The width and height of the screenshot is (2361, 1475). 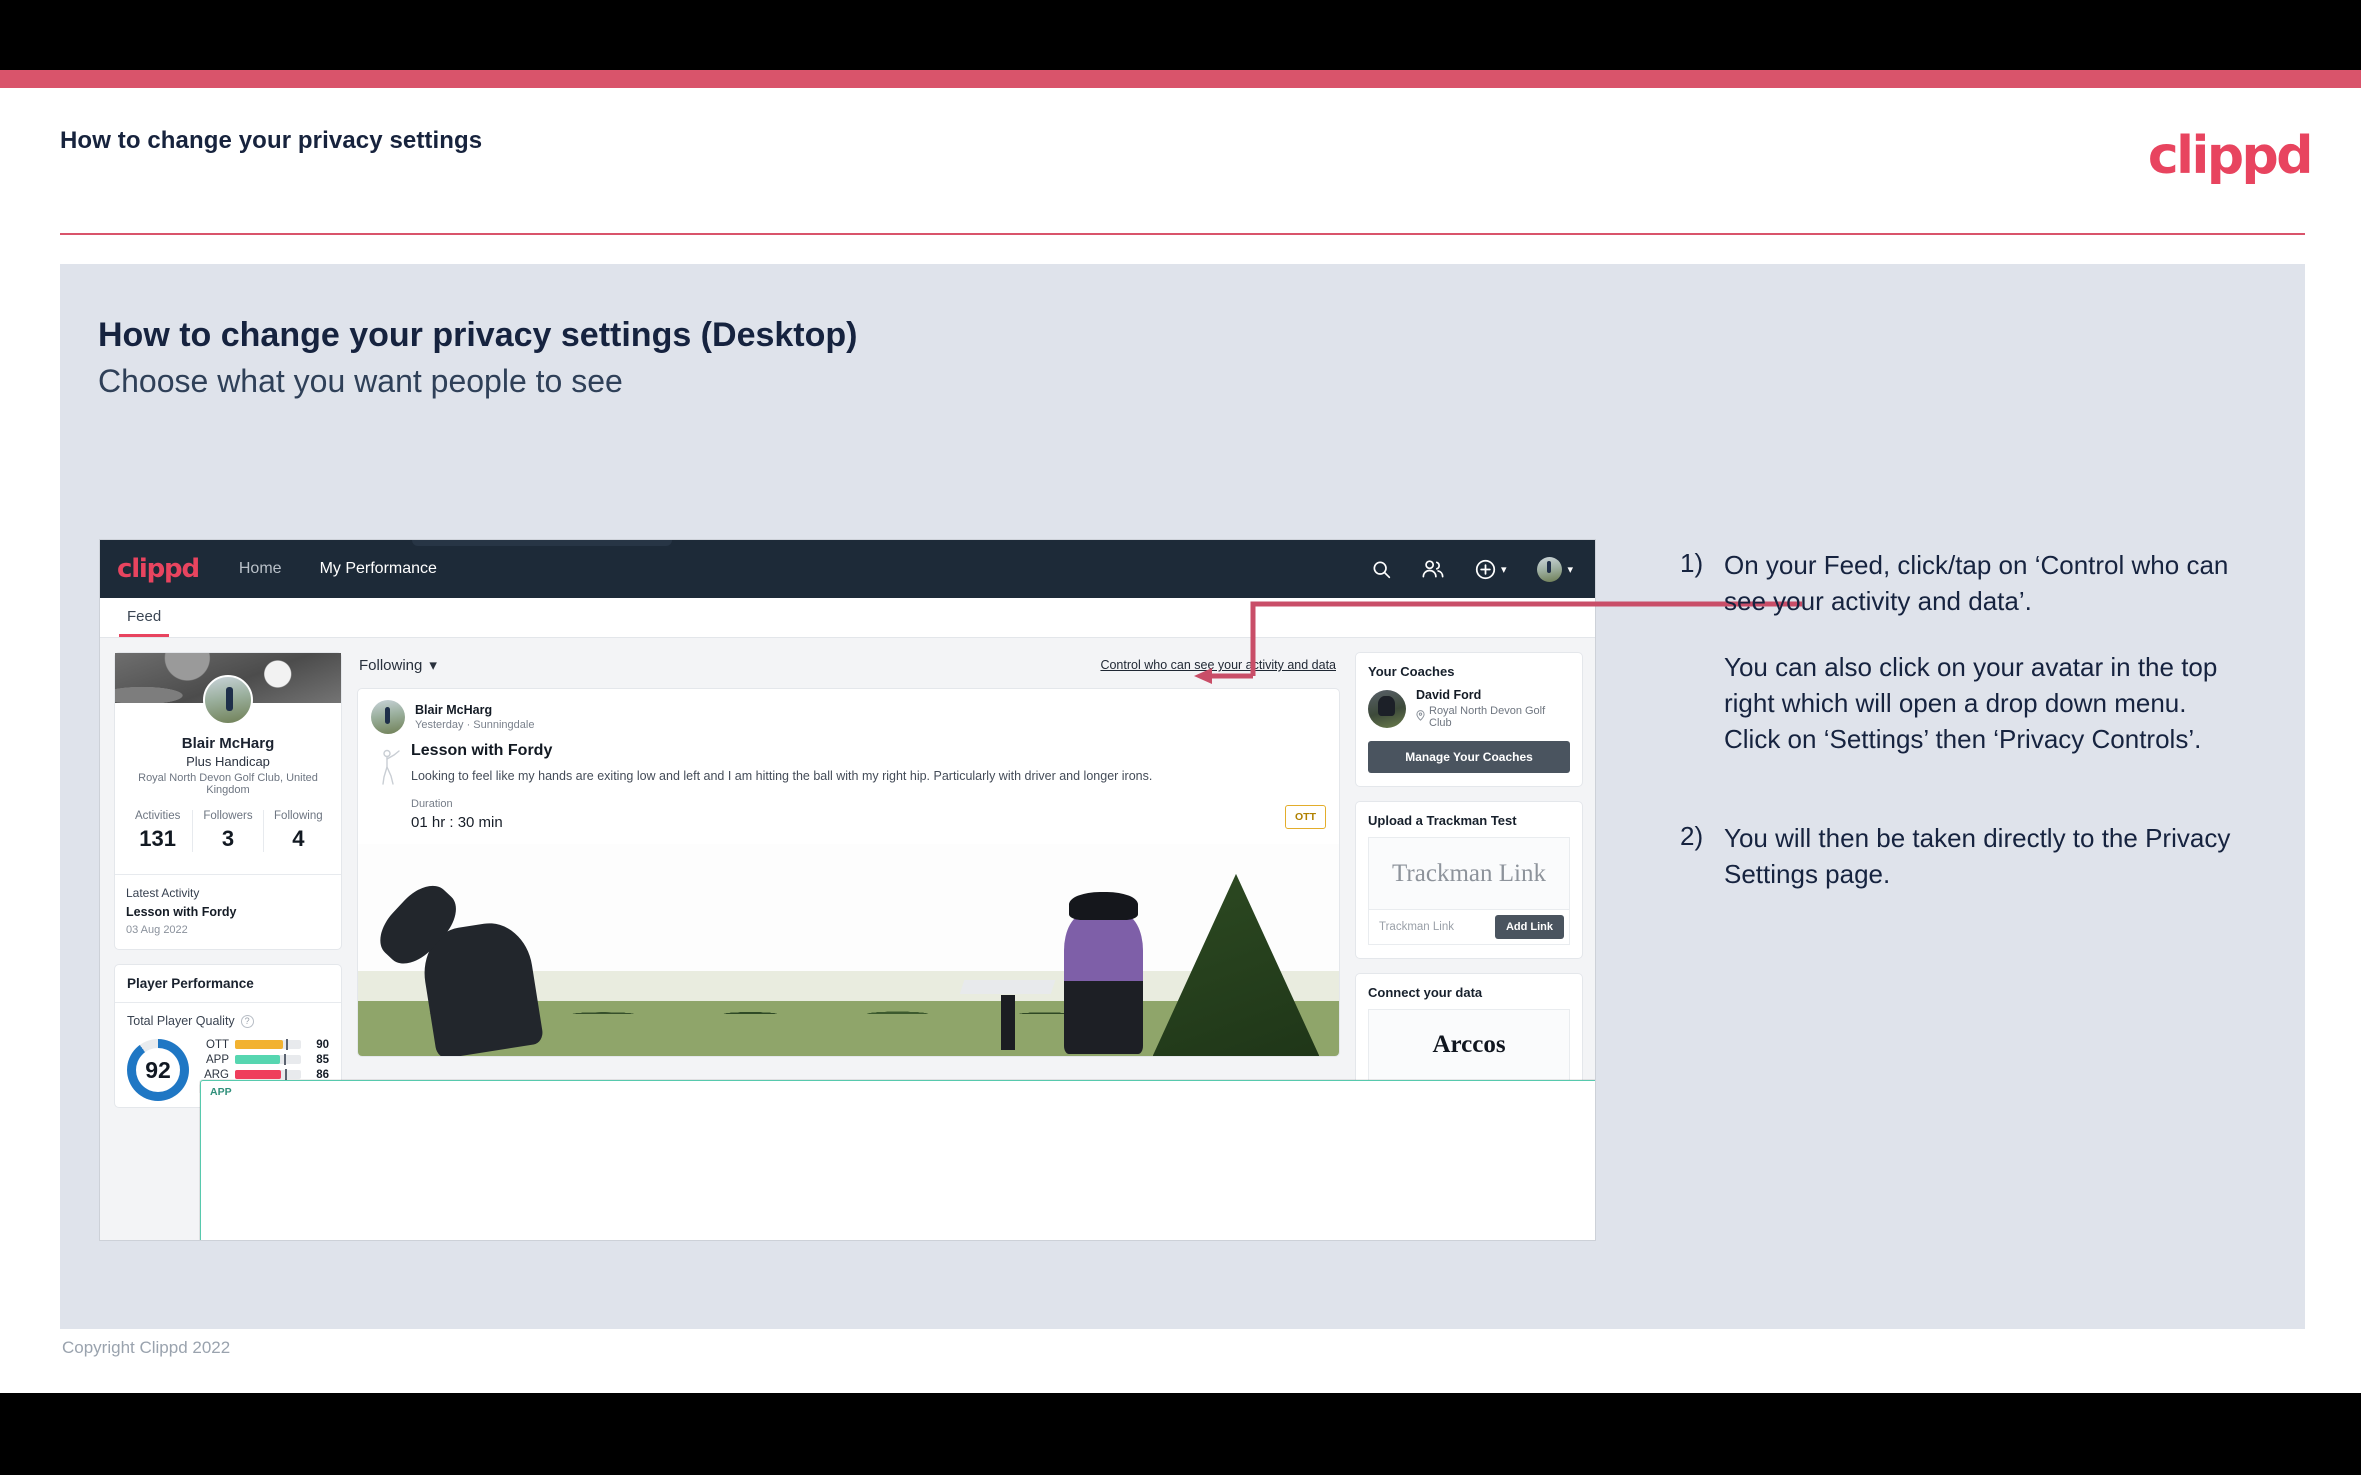 What do you see at coordinates (157, 930) in the screenshot?
I see `latest-activity-date: 03 Aug 2022` at bounding box center [157, 930].